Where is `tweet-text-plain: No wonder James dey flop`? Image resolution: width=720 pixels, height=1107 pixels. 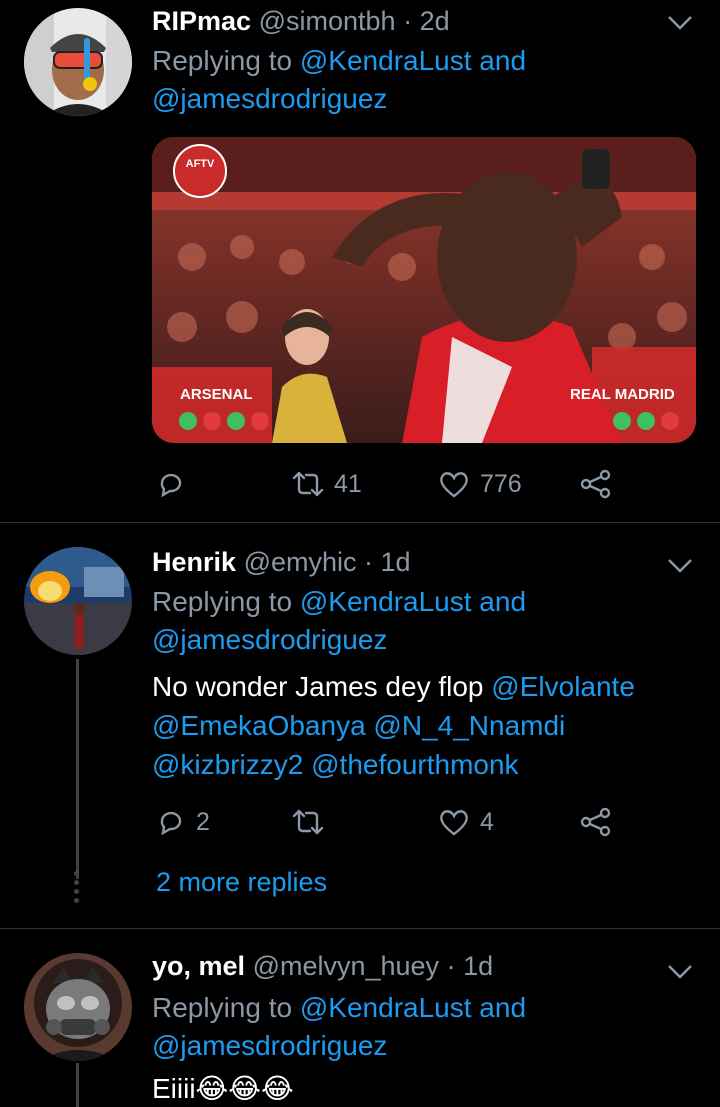
tweet-text-plain: No wonder James dey flop is located at coordinates (318, 686).